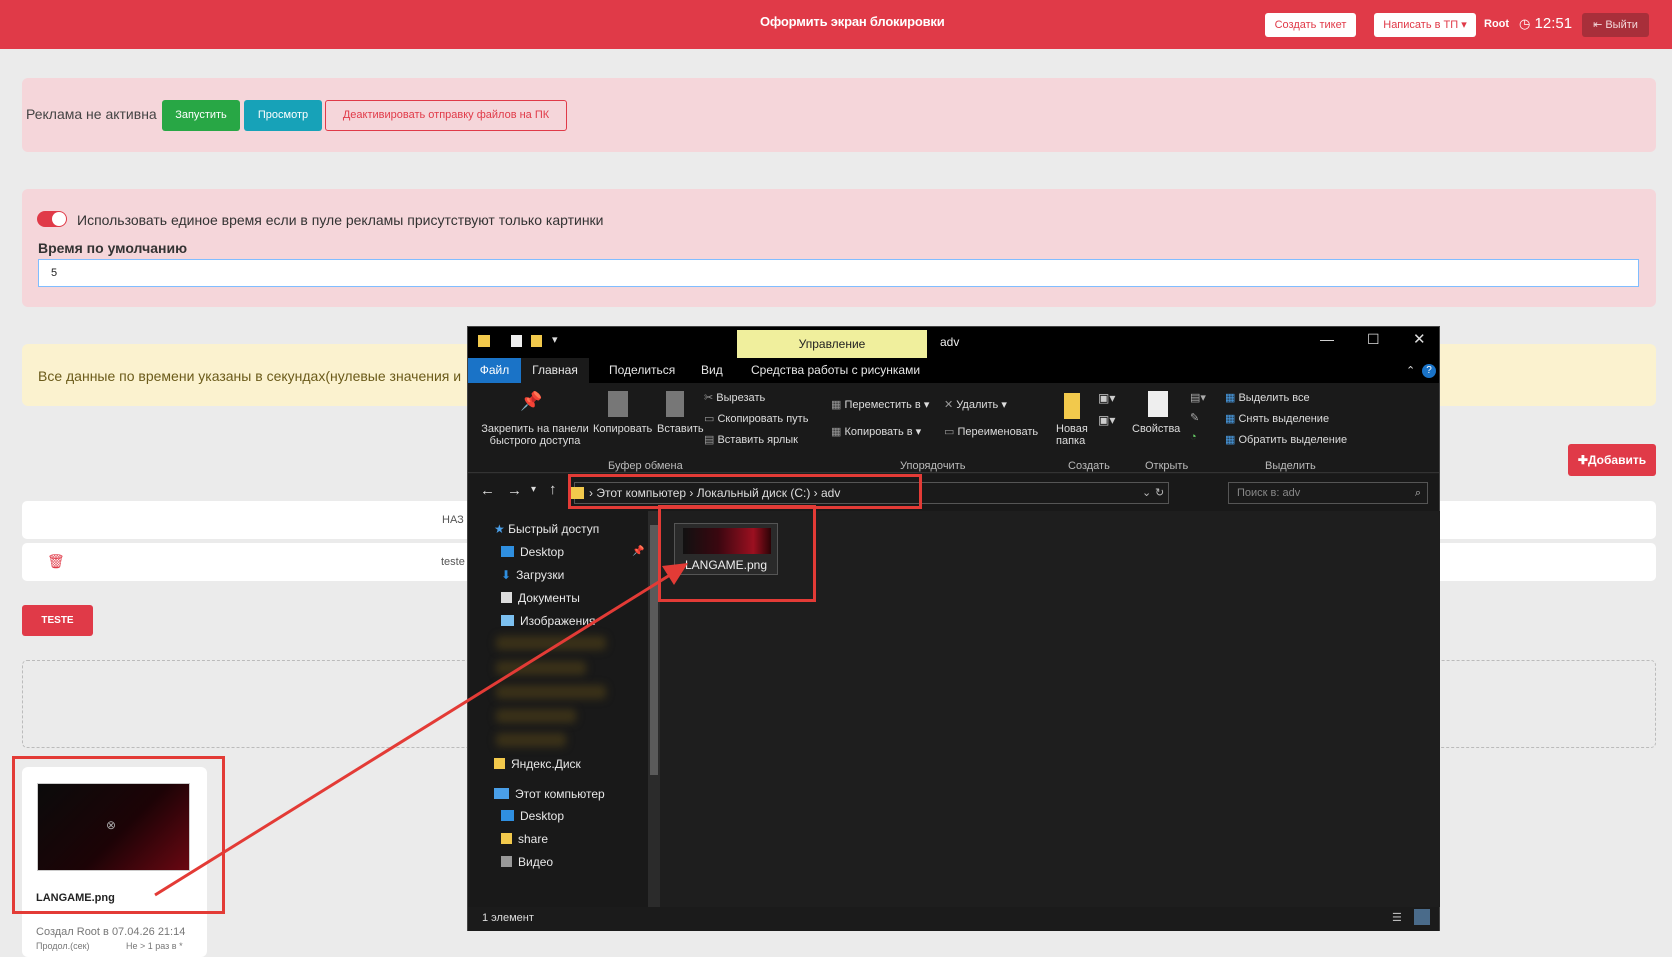 The height and width of the screenshot is (957, 1672). Describe the element at coordinates (1167, 466) in the screenshot. I see `group-open-label: Открыть` at that location.